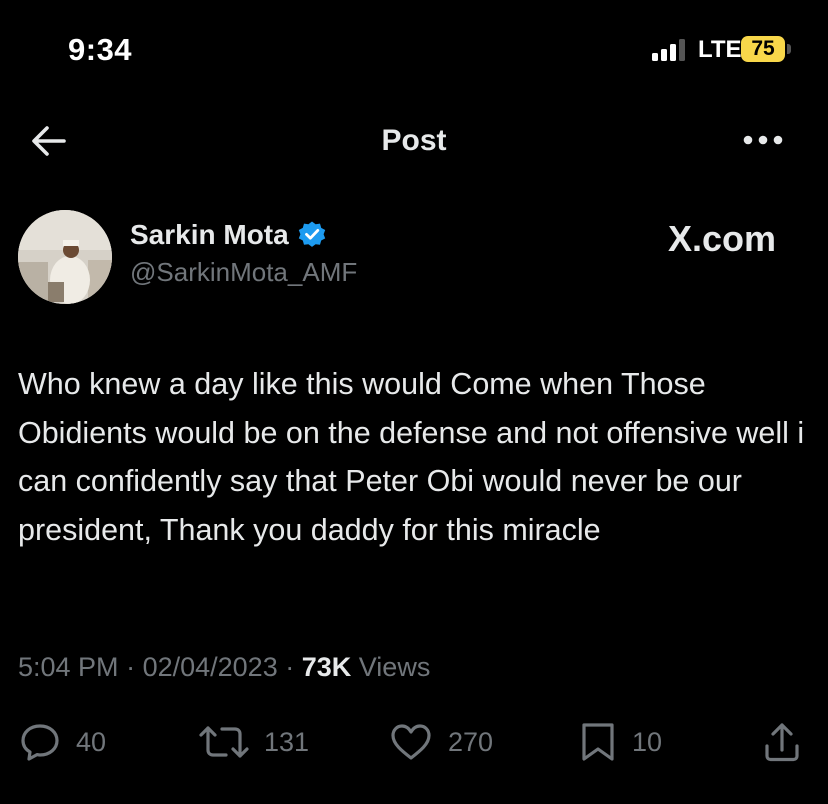 This screenshot has width=828, height=804. Describe the element at coordinates (411, 742) in the screenshot. I see `heart-icon` at that location.